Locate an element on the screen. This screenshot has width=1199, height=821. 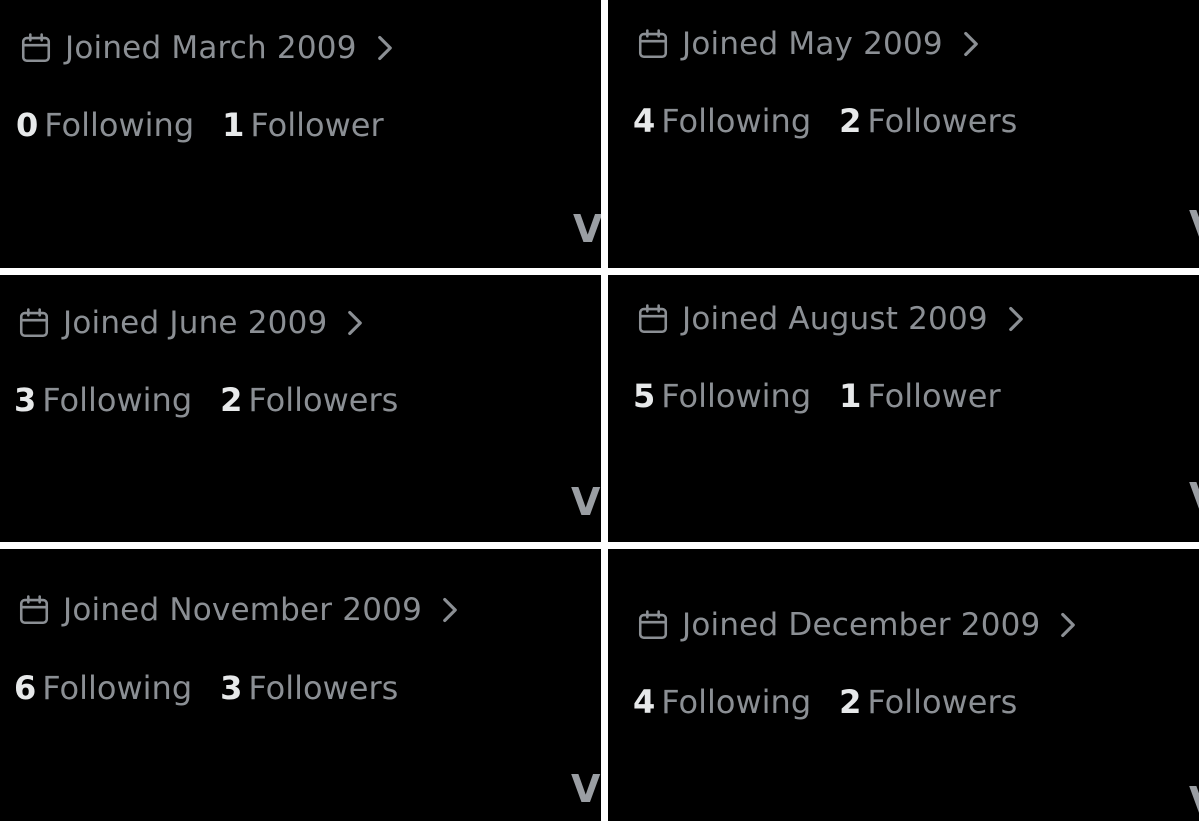
follow-counts: 5 Following 1 Follower is located at coordinates (817, 396).